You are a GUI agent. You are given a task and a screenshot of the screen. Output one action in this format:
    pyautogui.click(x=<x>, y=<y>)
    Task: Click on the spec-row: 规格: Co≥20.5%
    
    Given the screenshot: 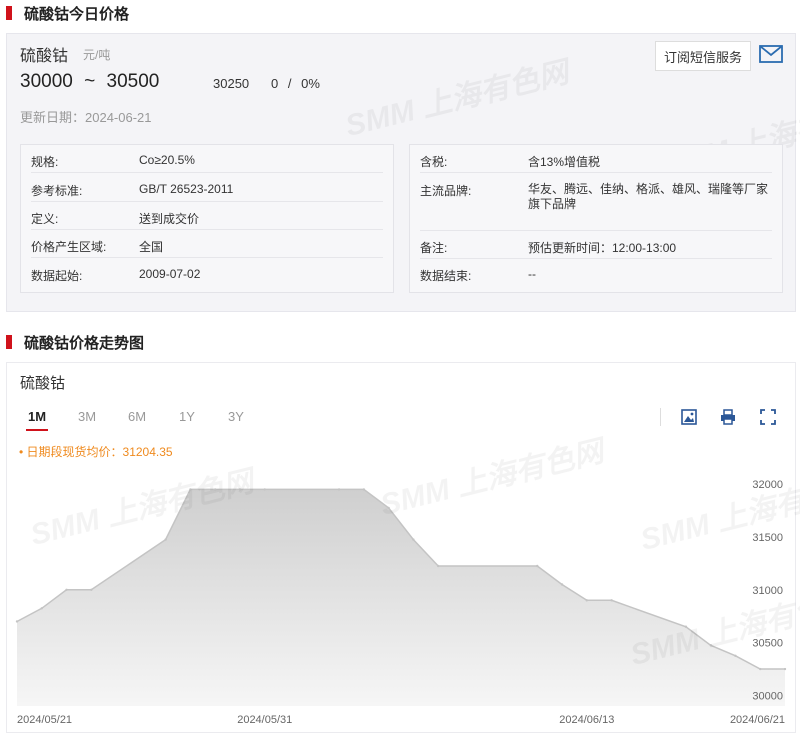 What is the action you would take?
    pyautogui.click(x=207, y=163)
    